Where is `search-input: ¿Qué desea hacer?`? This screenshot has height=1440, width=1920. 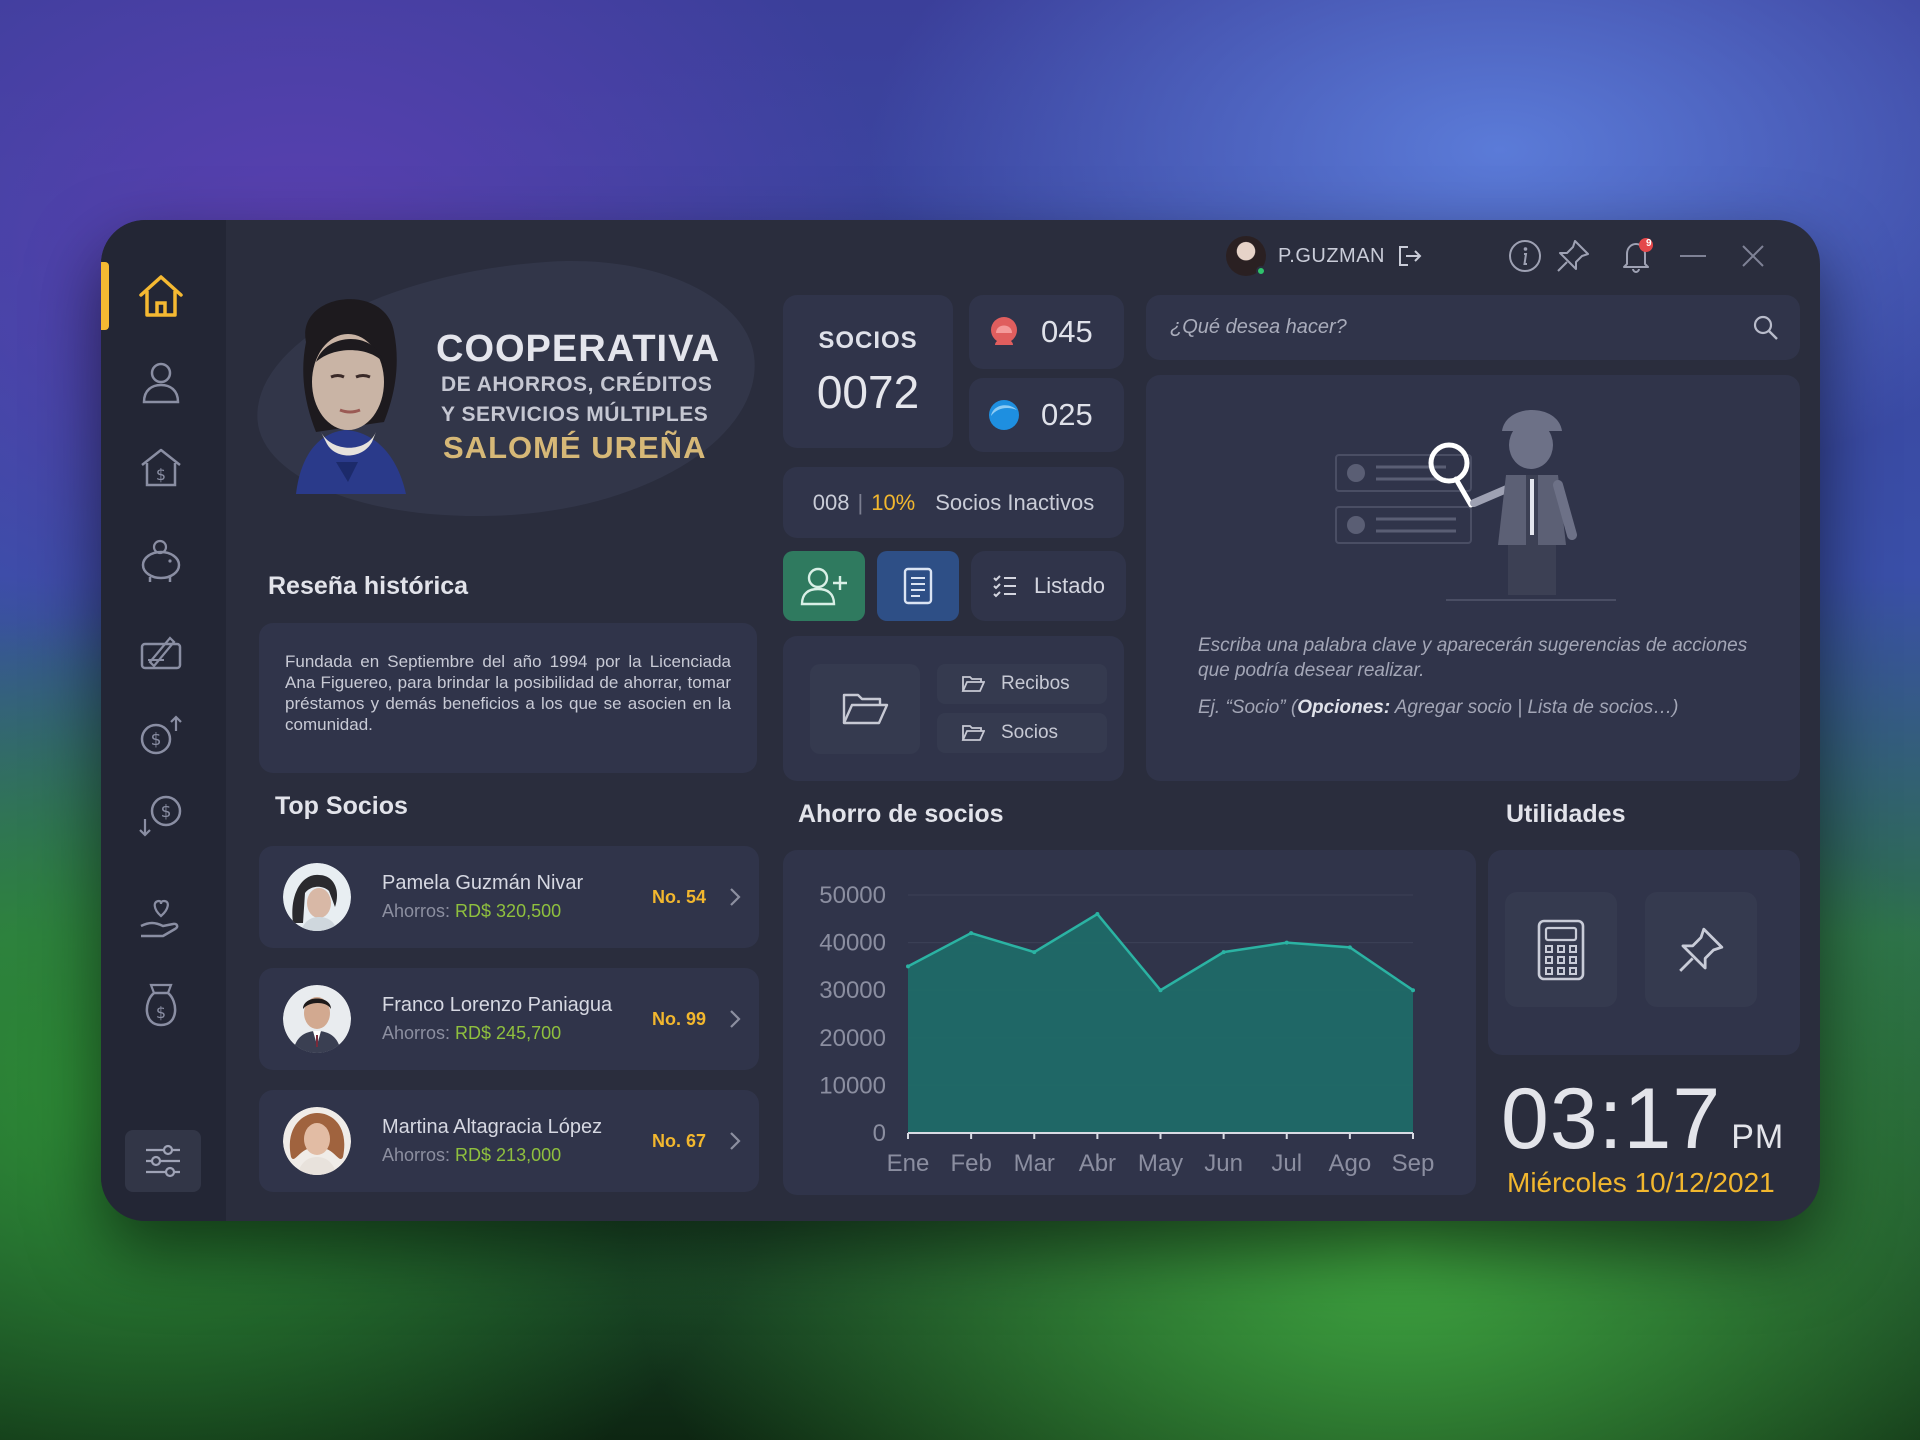
search-input: ¿Qué desea hacer? is located at coordinates (1461, 327).